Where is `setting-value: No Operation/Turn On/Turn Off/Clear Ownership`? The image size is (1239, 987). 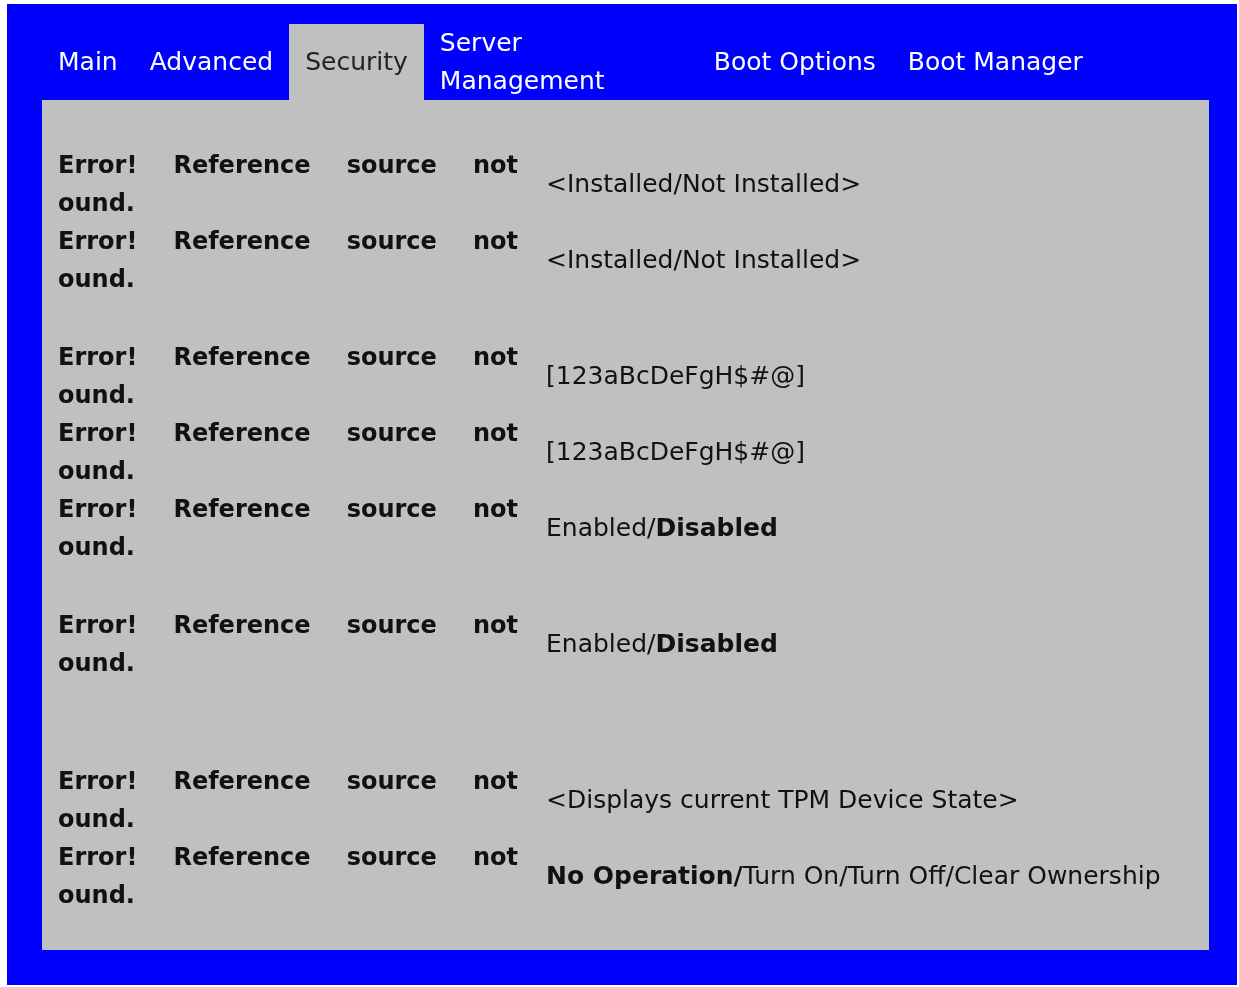 setting-value: No Operation/Turn On/Turn Off/Clear Ownership is located at coordinates (854, 876).